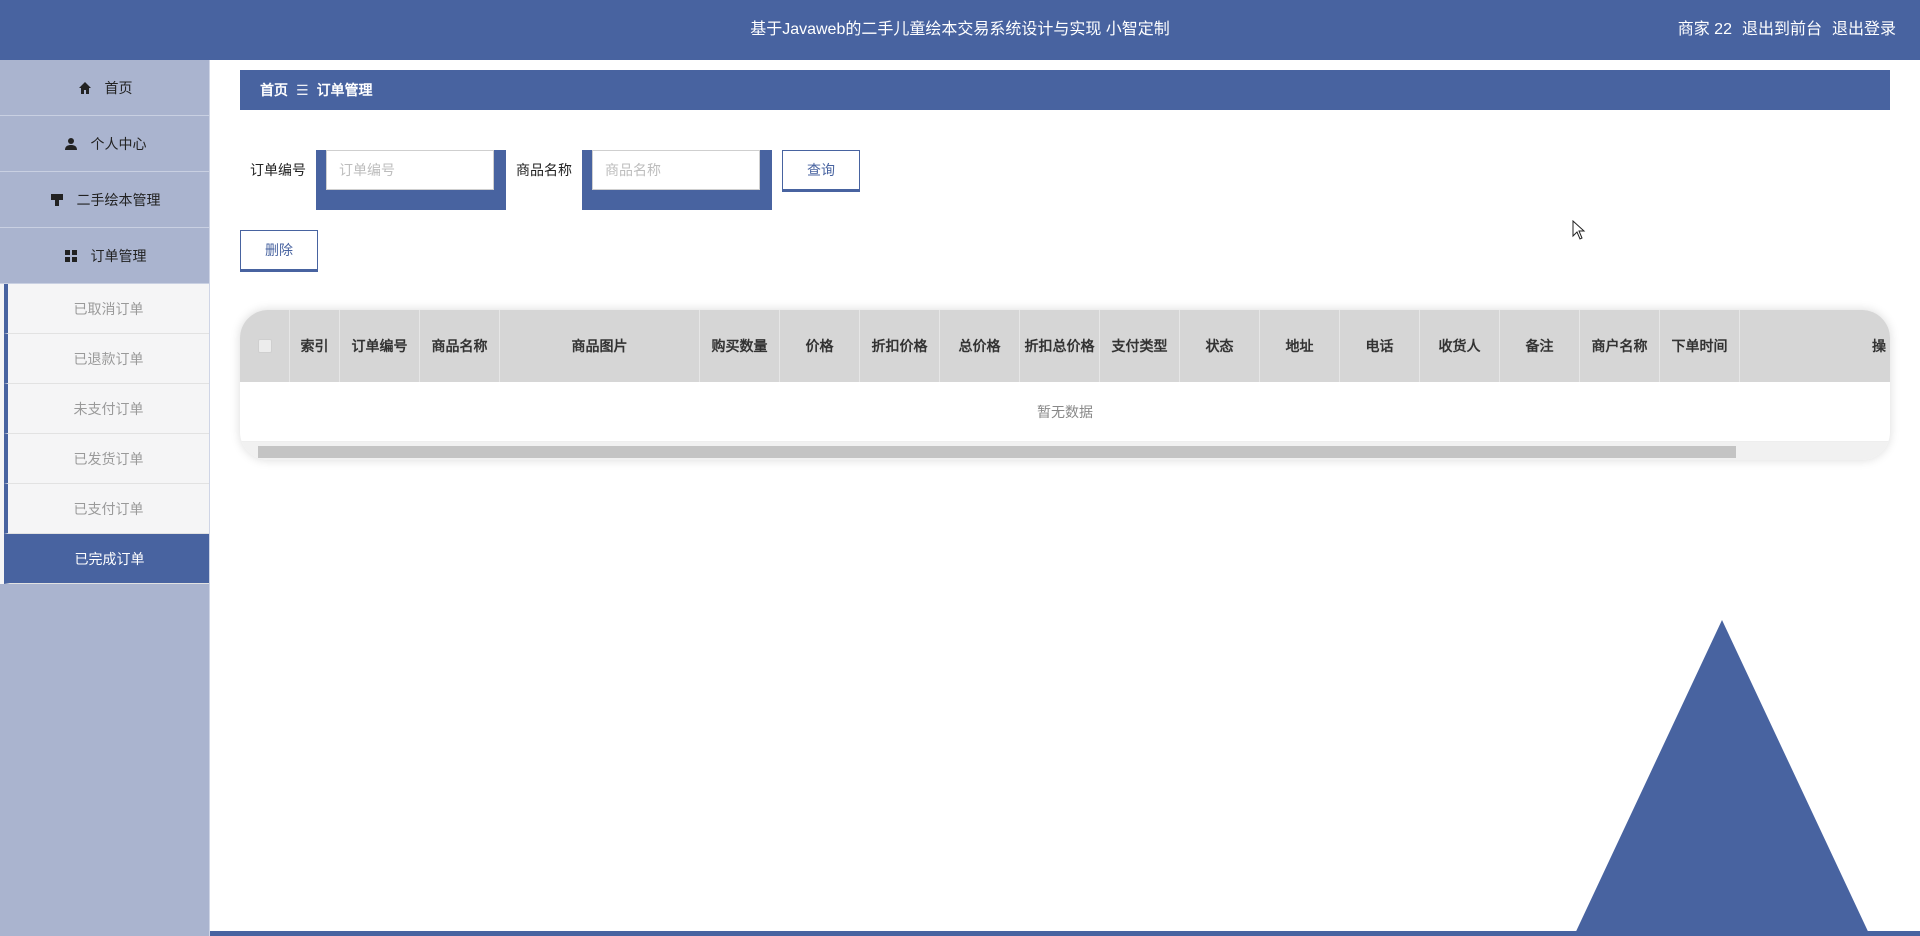  Describe the element at coordinates (1879, 346) in the screenshot. I see `column-header: 操` at that location.